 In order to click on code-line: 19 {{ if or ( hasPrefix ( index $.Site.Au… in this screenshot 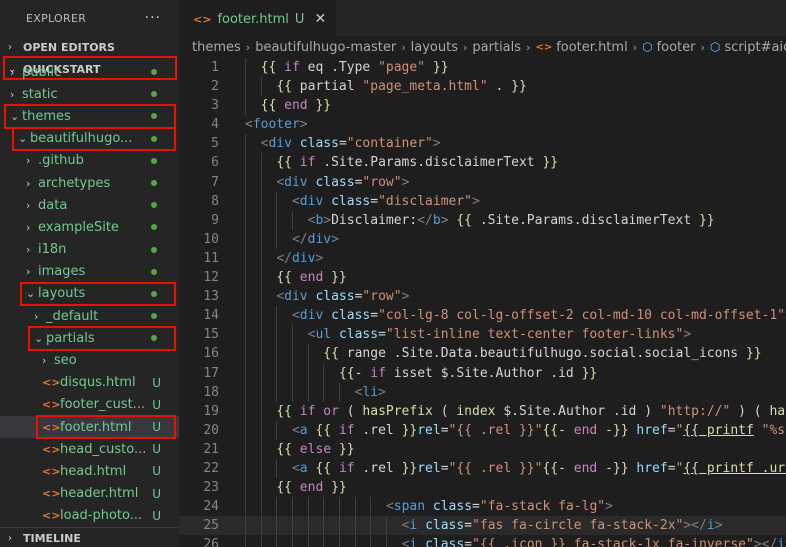, I will do `click(482, 411)`.